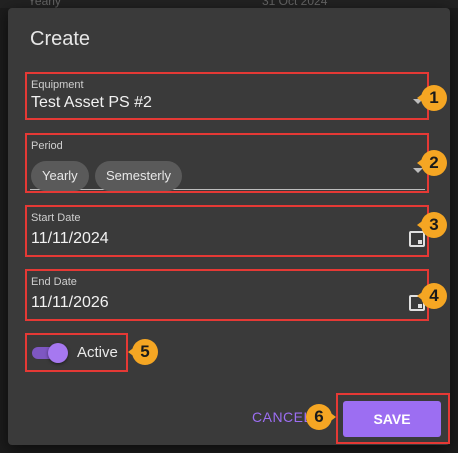 This screenshot has height=453, width=458. I want to click on equipment-value: Test Asset PS #2, so click(91, 102).